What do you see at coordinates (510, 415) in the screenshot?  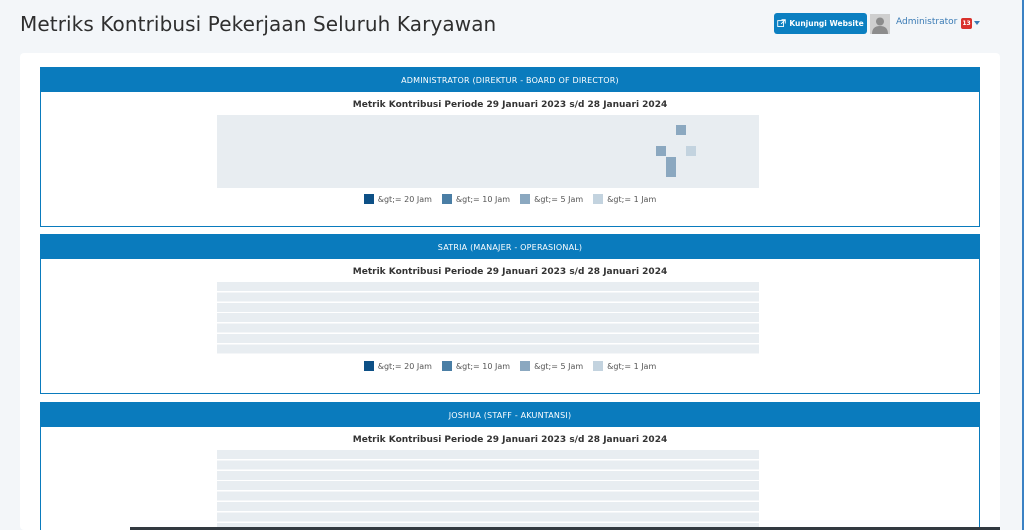 I see `panel-header: JOSHUA (STAFF - AKUNTANSI)` at bounding box center [510, 415].